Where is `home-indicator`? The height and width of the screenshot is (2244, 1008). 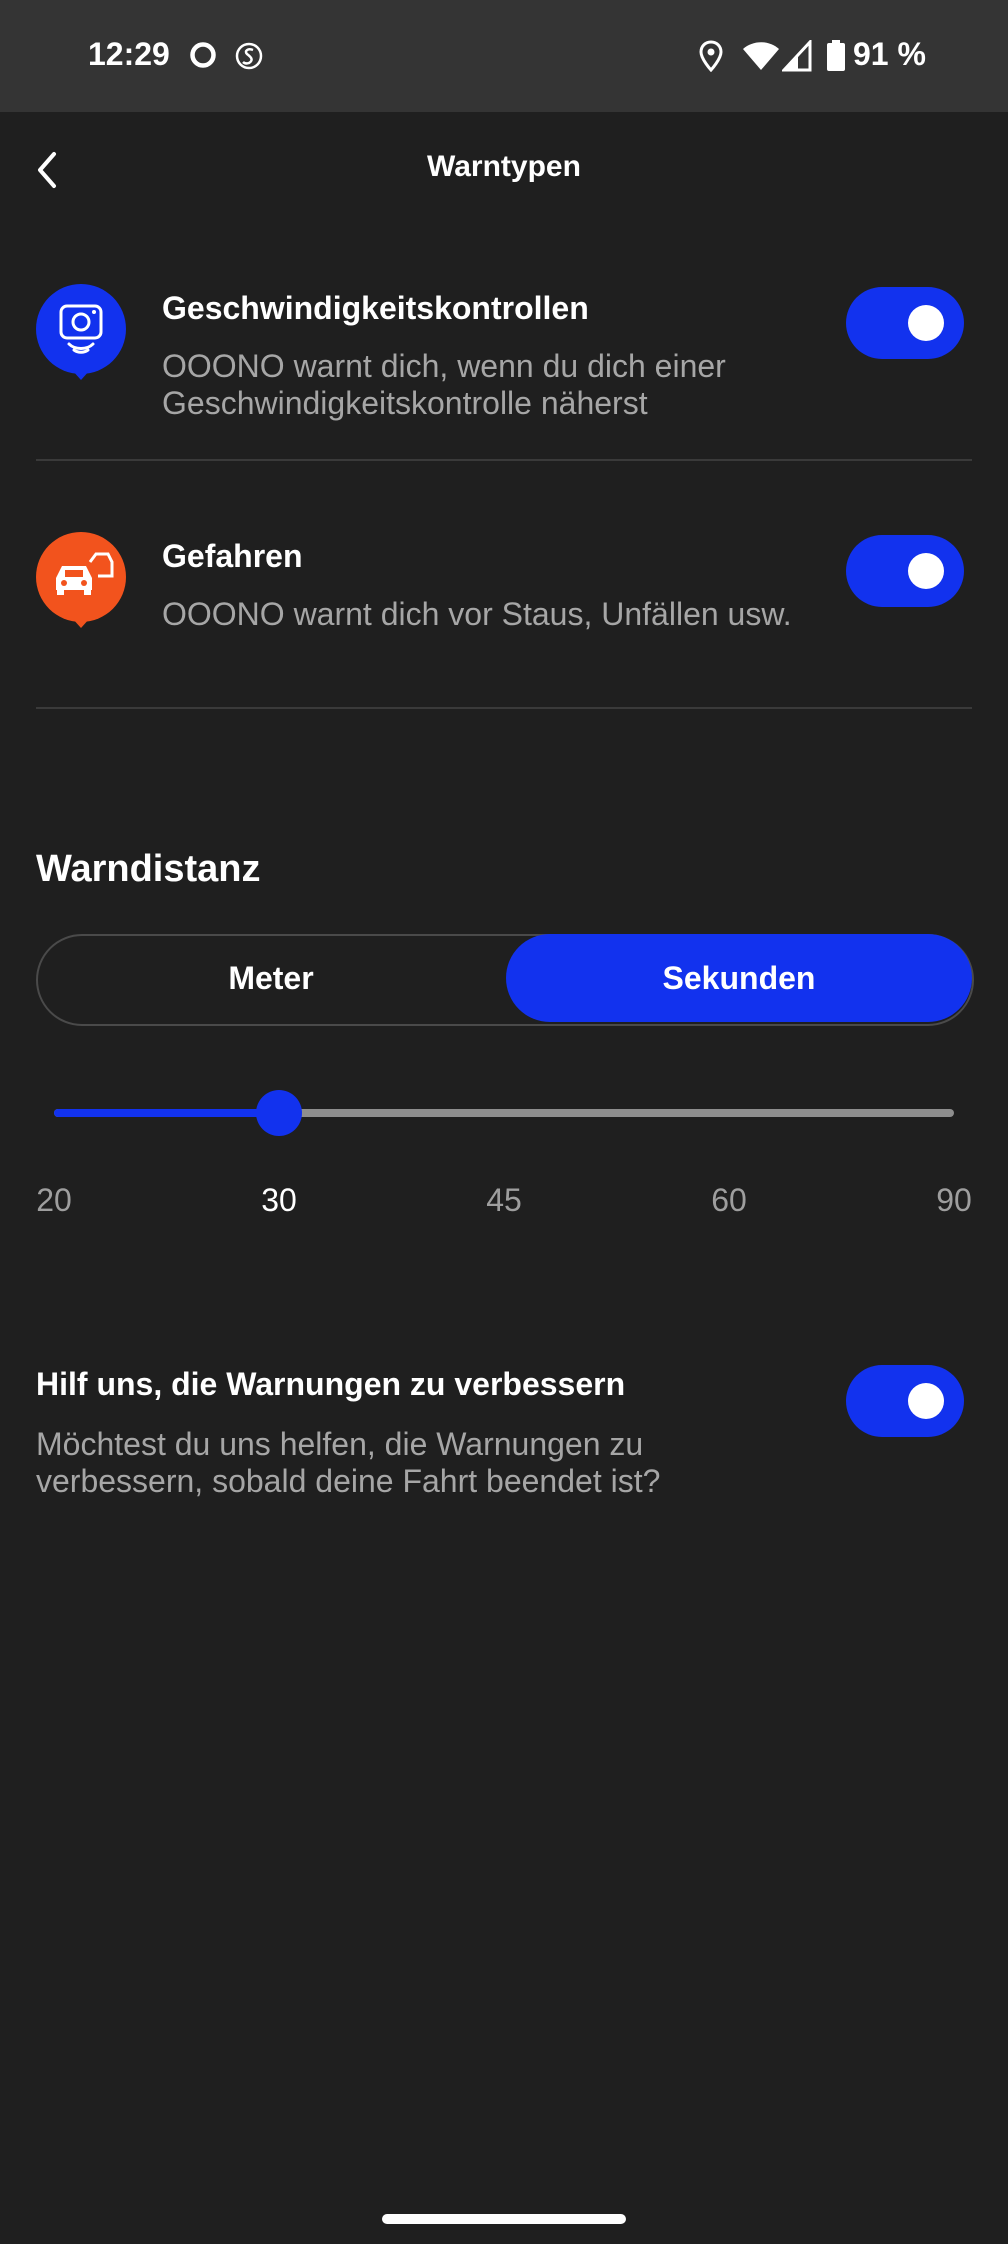 home-indicator is located at coordinates (504, 2219).